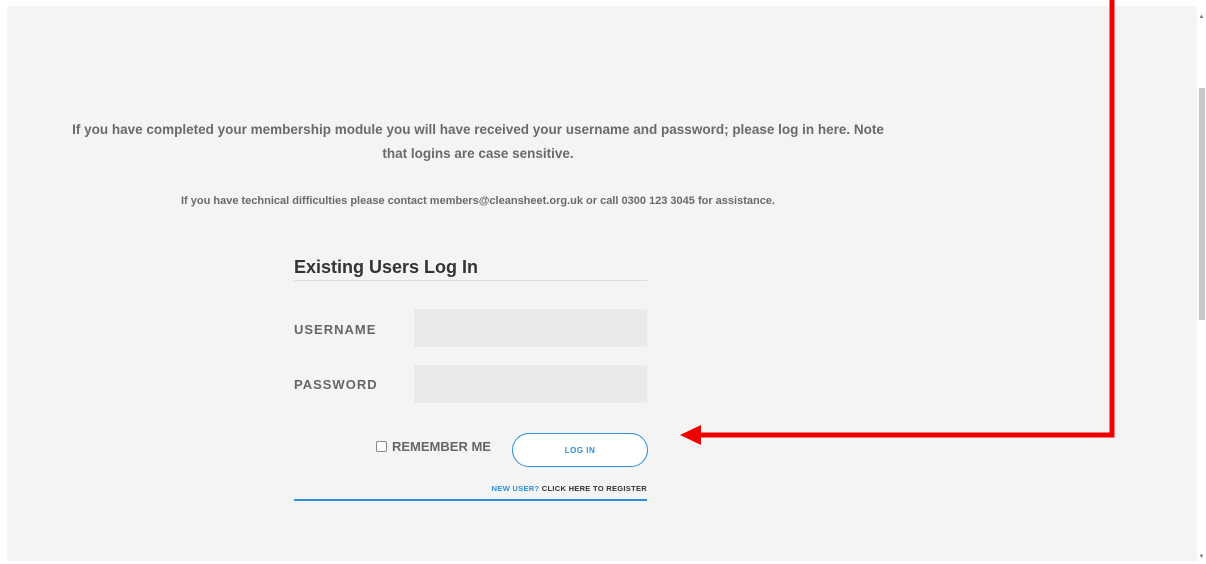 This screenshot has height=564, width=1206. I want to click on new-user-label: NEW USER?, so click(515, 488).